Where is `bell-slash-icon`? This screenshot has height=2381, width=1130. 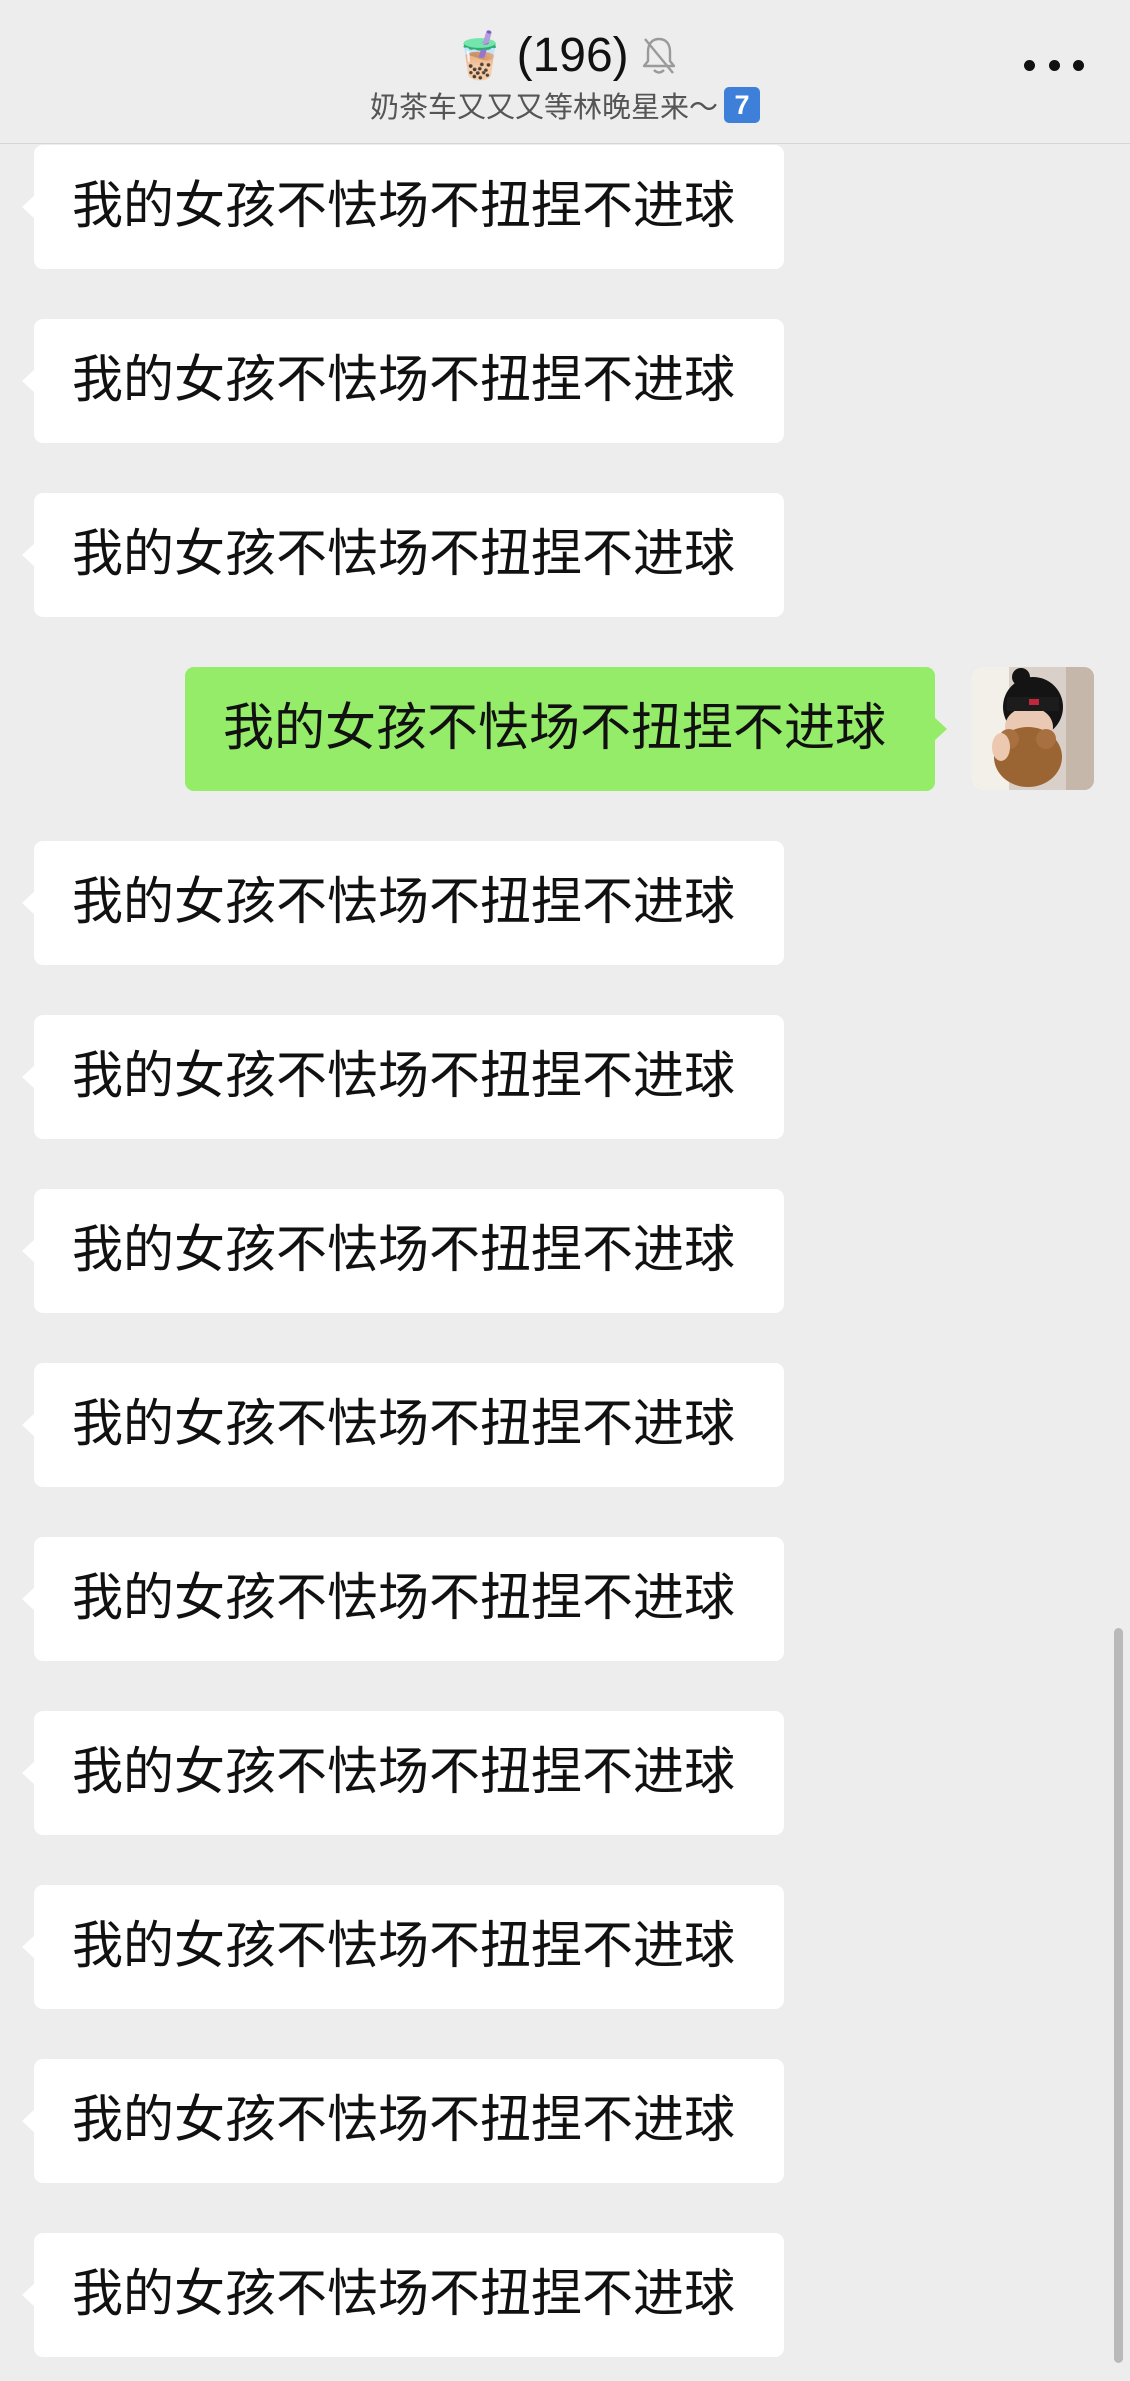 bell-slash-icon is located at coordinates (658, 55).